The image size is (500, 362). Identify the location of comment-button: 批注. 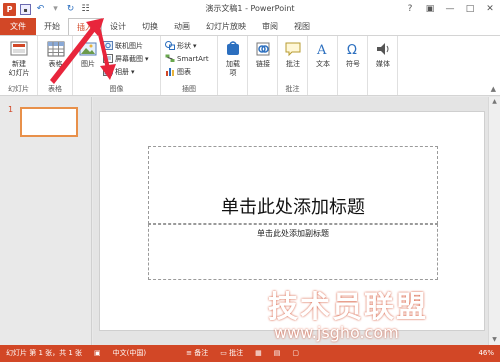
(293, 54).